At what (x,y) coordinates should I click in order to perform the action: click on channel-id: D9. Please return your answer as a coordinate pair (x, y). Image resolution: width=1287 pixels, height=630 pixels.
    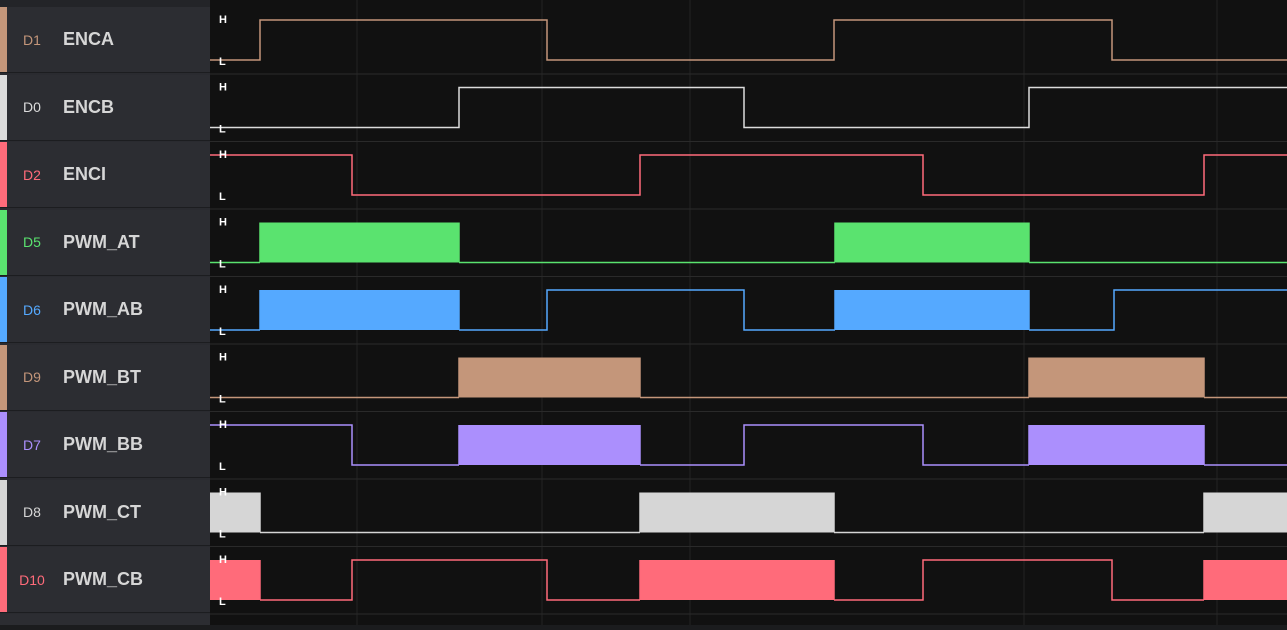
    Looking at the image, I should click on (32, 377).